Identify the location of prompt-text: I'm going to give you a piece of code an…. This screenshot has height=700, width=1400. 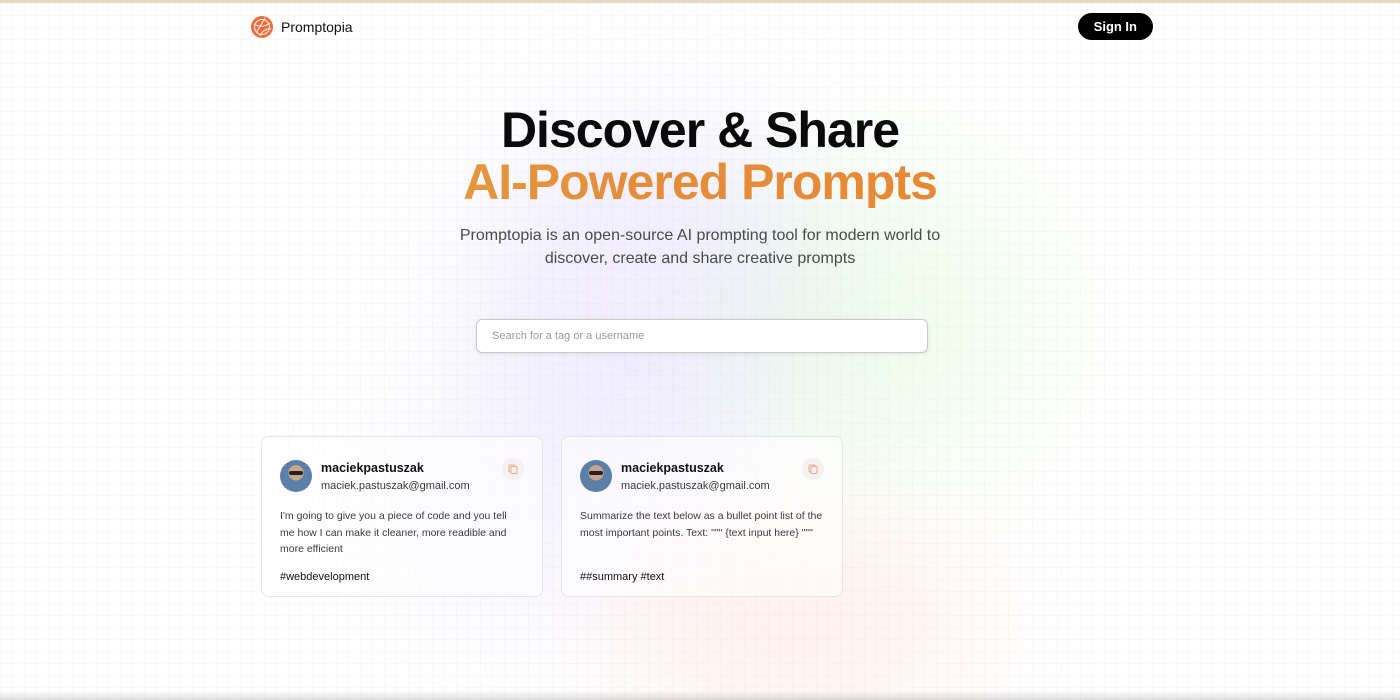
(393, 532).